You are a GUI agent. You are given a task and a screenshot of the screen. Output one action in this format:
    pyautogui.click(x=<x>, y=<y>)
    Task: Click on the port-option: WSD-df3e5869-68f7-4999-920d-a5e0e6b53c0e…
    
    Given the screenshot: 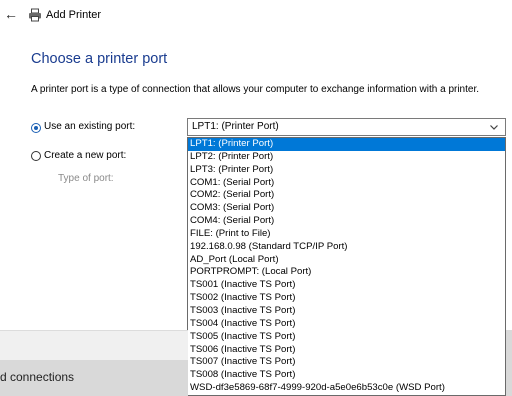 What is the action you would take?
    pyautogui.click(x=346, y=388)
    